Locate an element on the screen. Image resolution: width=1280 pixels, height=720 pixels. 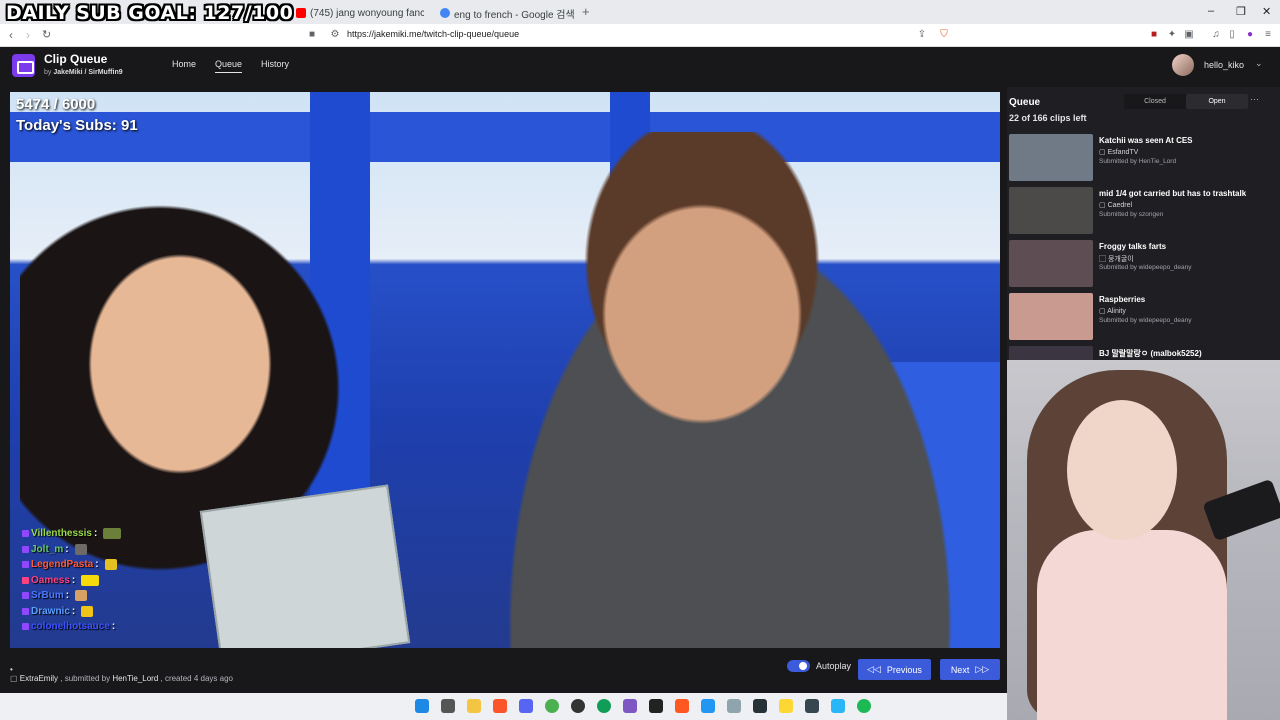
windows-start-icon is located at coordinates (422, 706).